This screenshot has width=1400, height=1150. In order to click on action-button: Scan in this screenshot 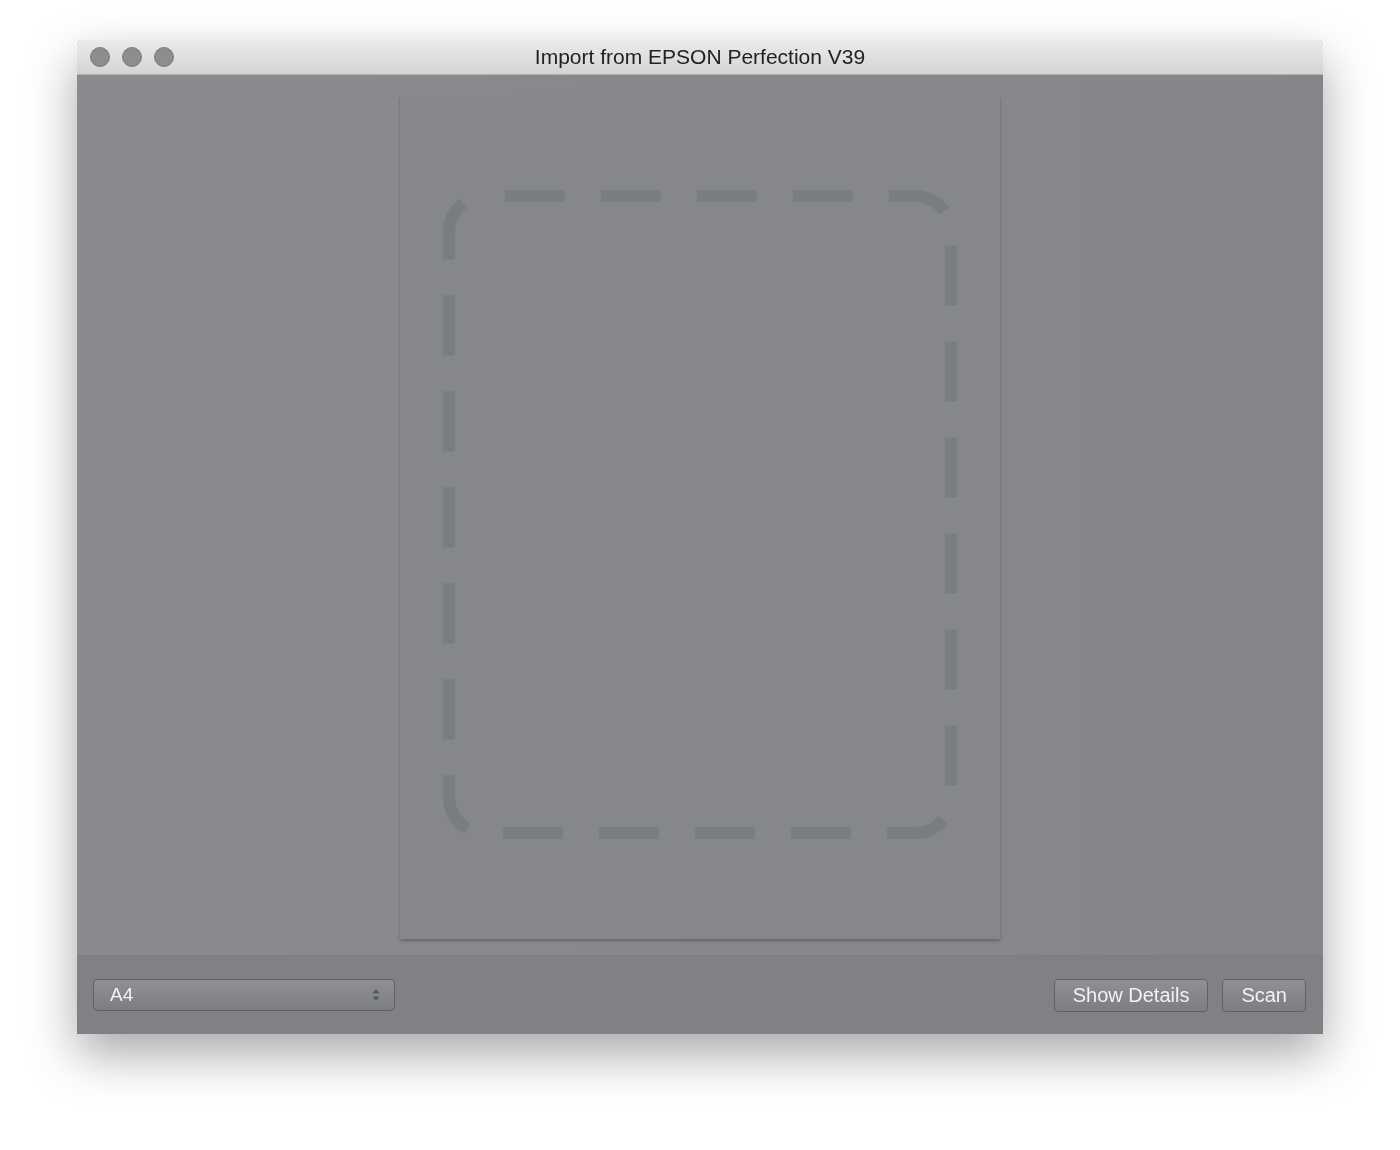, I will do `click(1264, 995)`.